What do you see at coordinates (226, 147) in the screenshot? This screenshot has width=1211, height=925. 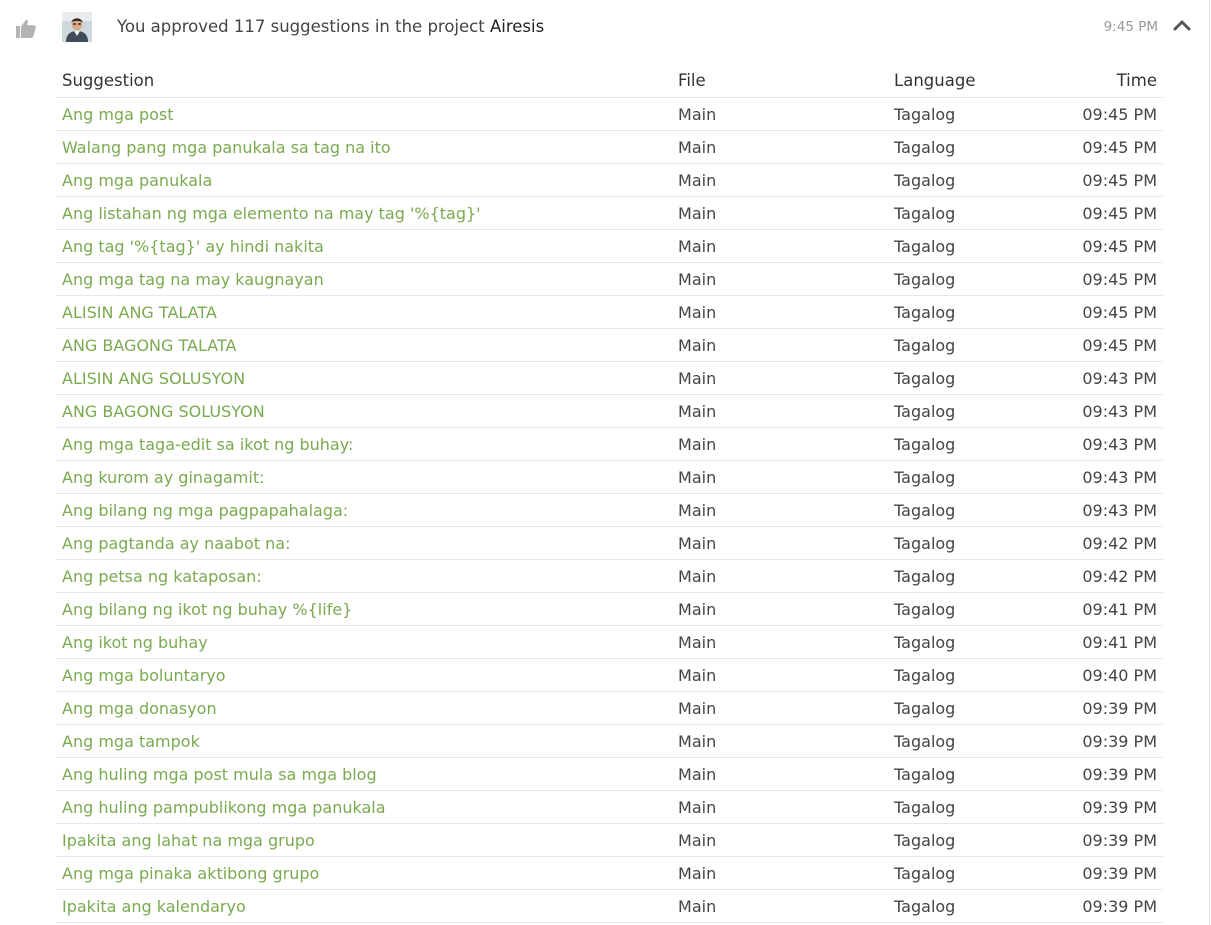 I see `suggestion-link: Walang pang mga panukala sa tag na ito` at bounding box center [226, 147].